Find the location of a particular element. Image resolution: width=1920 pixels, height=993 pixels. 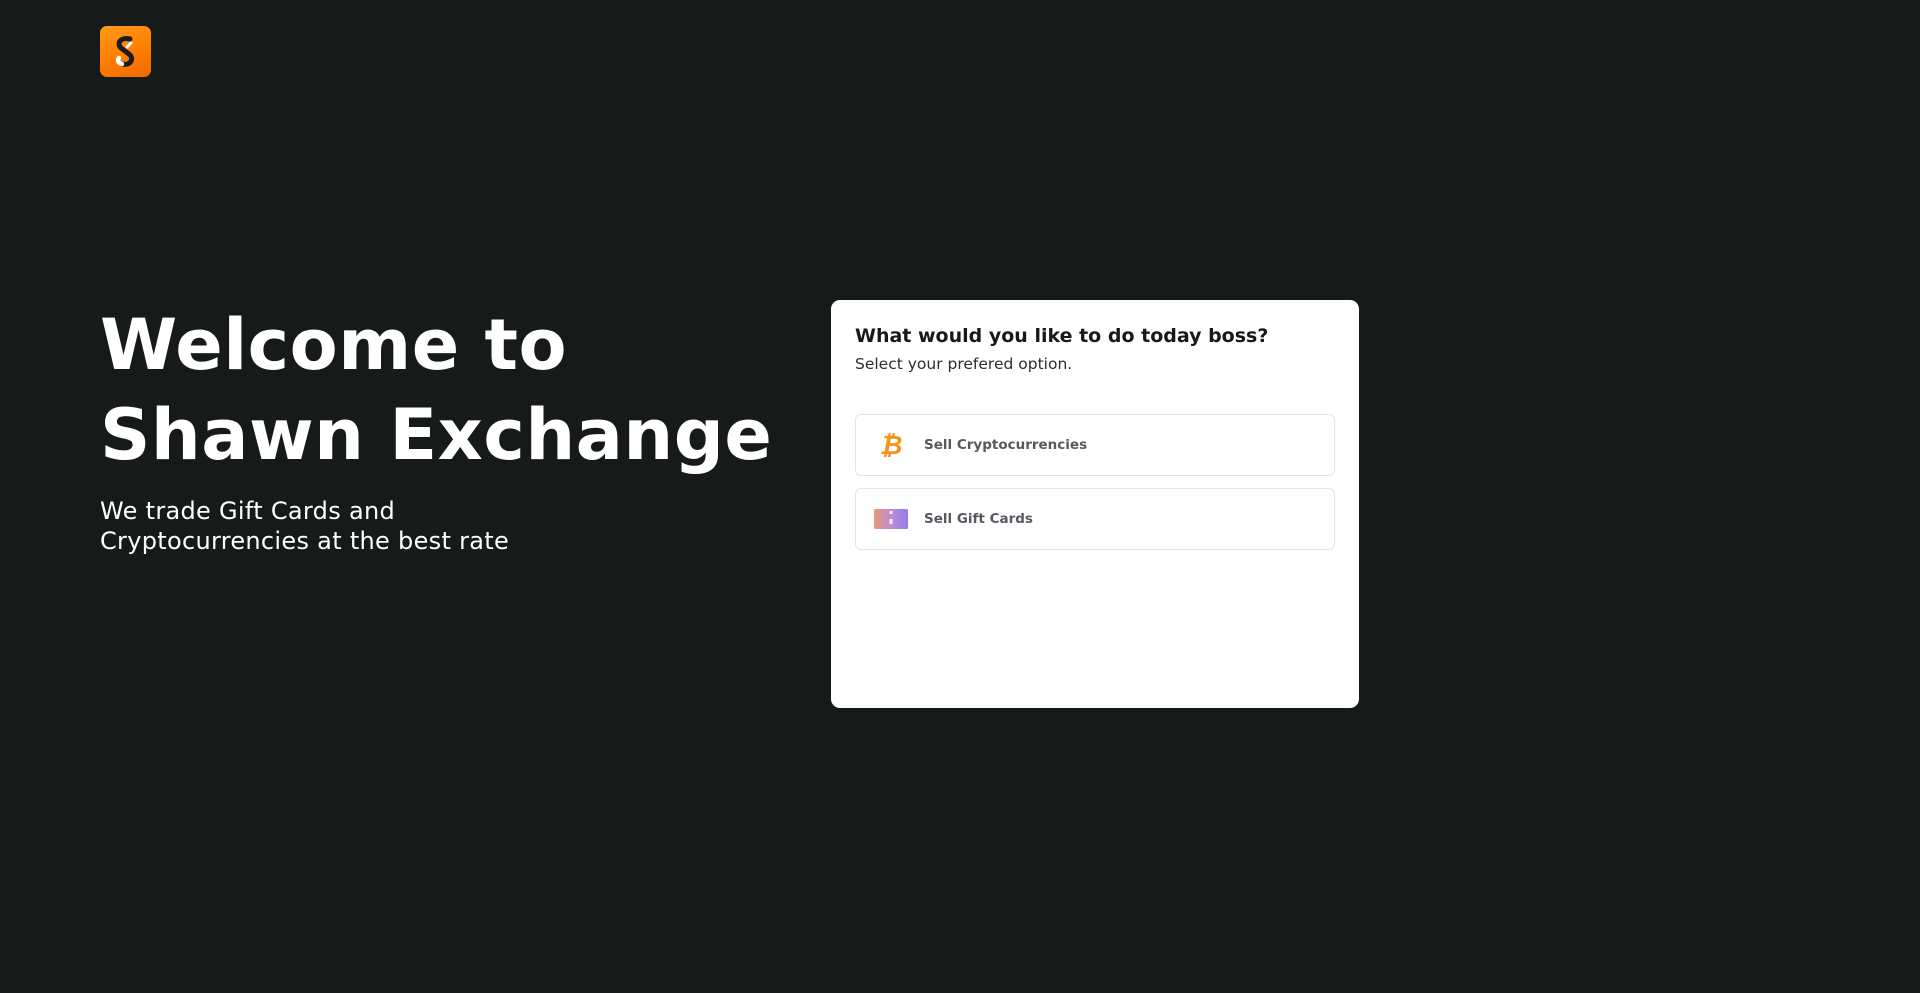

sell-gift-cards-label: Sell Gift Cards is located at coordinates (978, 519).